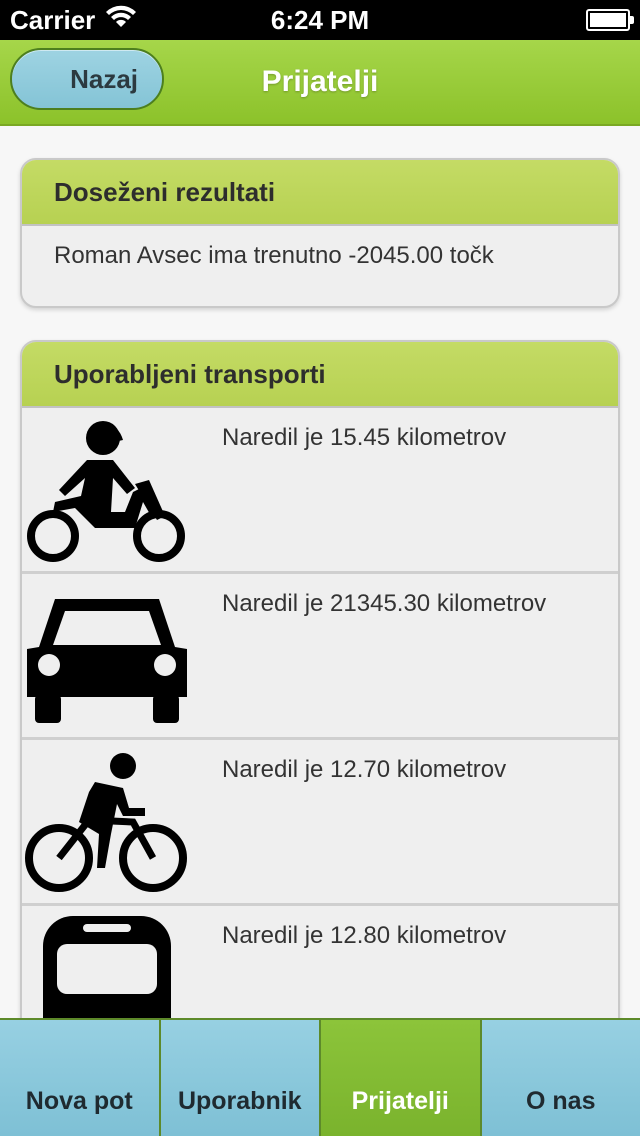 The image size is (640, 1136). What do you see at coordinates (610, 20) in the screenshot?
I see `battery-icon` at bounding box center [610, 20].